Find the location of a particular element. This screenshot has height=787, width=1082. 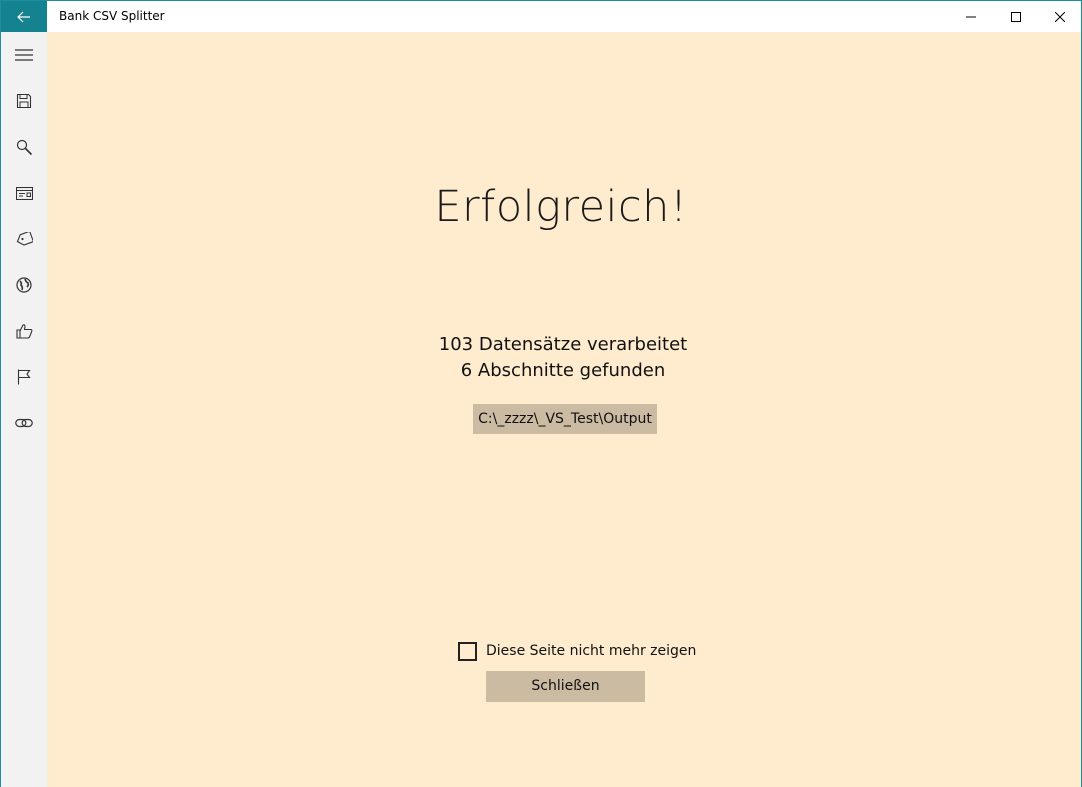

sidebar-item-save is located at coordinates (24, 101).